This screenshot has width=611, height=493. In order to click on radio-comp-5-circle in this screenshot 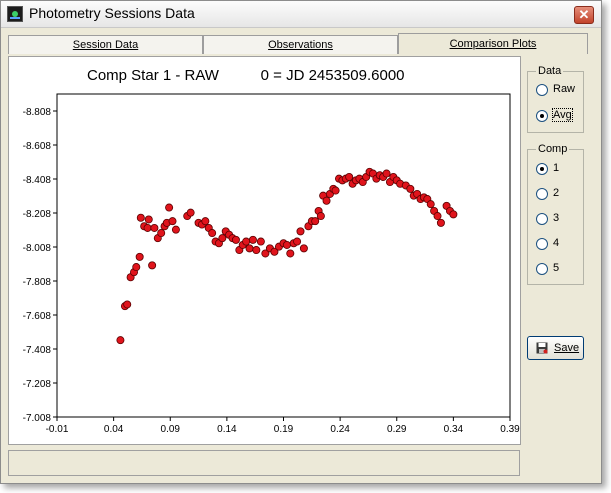, I will do `click(542, 269)`.